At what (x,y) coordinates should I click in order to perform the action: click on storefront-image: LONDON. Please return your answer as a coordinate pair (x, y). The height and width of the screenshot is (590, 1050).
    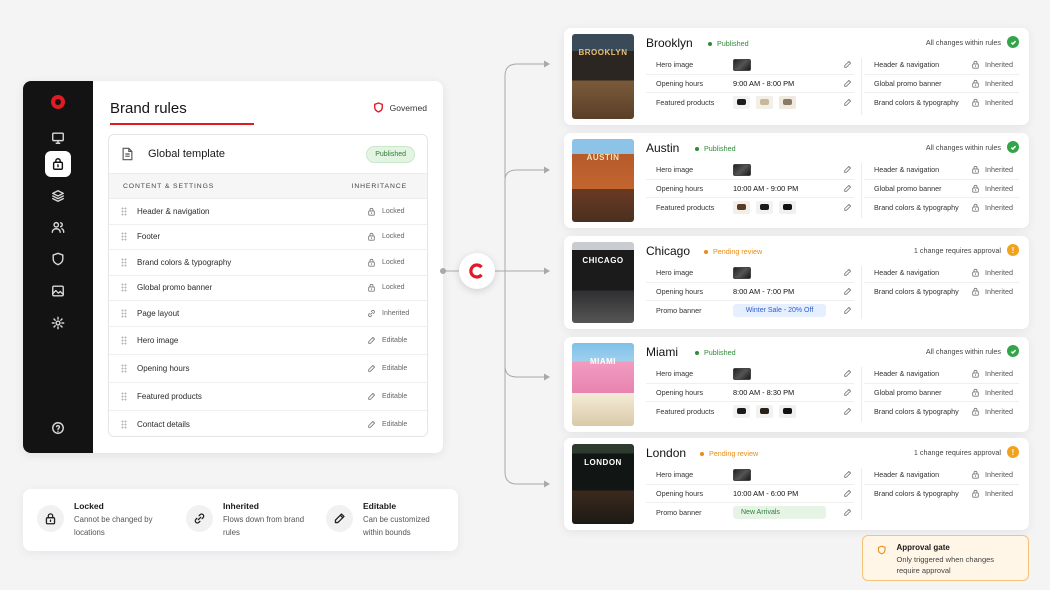
    Looking at the image, I should click on (603, 484).